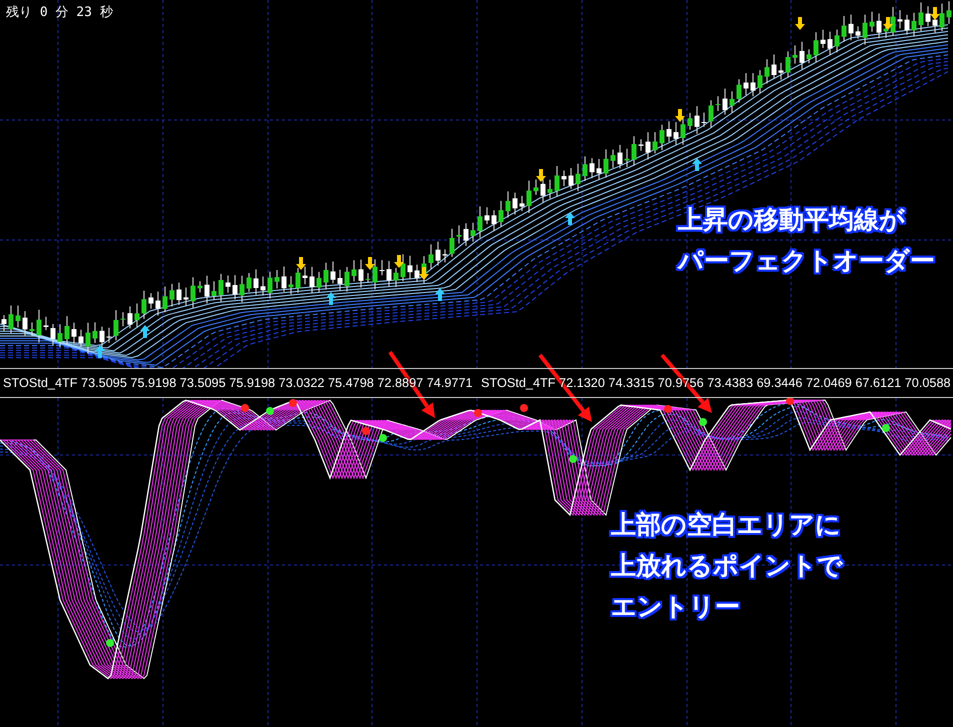 The height and width of the screenshot is (727, 953). What do you see at coordinates (727, 566) in the screenshot?
I see `annotation-text: 上放れるポイントで` at bounding box center [727, 566].